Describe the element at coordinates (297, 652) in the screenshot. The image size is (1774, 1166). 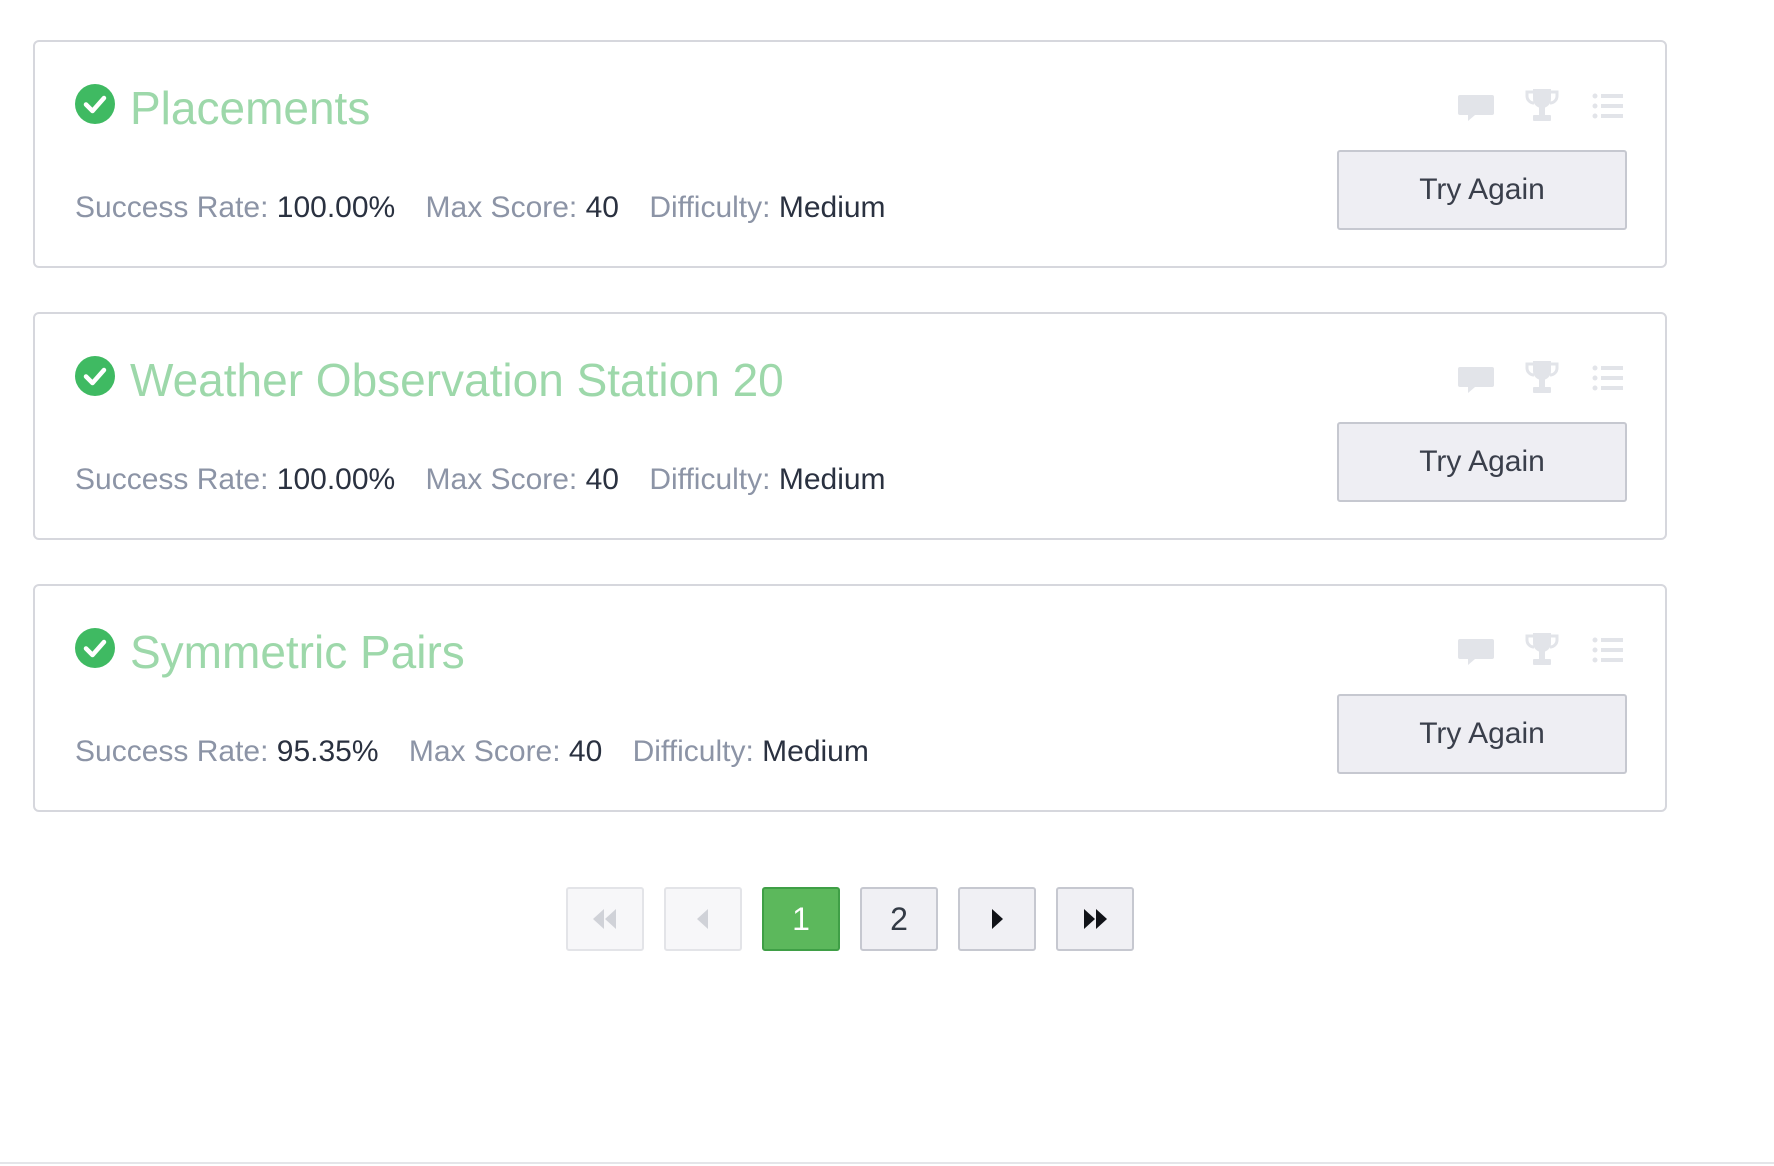
I see `challenge-title-link: Symmetric Pairs` at that location.